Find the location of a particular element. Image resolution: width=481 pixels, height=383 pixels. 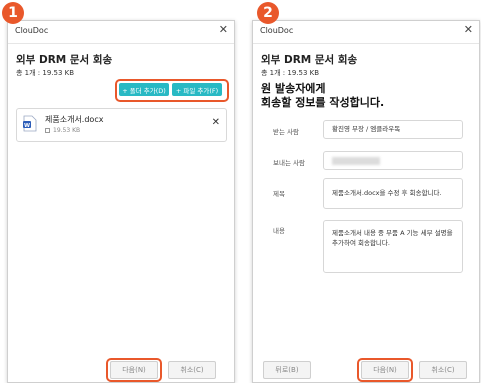

recipient-field: 황진영 부장 / 엠클라우독 is located at coordinates (393, 129).